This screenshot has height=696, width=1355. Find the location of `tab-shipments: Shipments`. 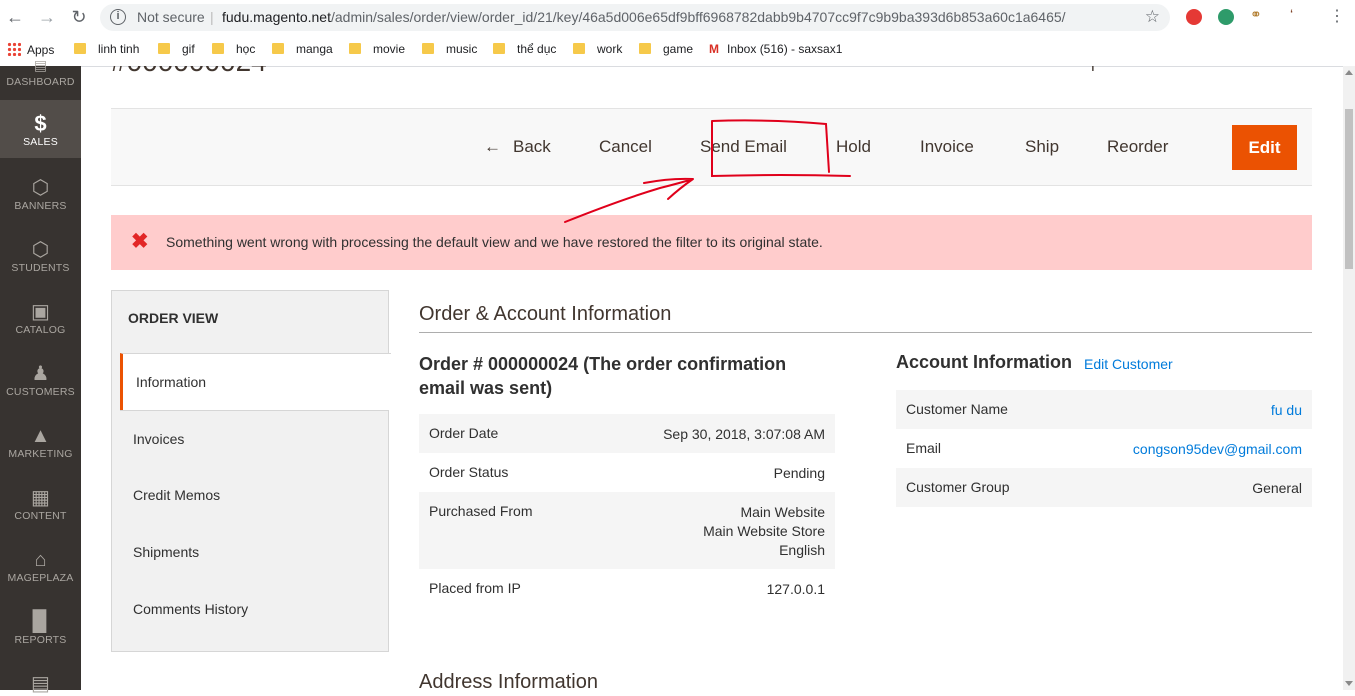

tab-shipments: Shipments is located at coordinates (254, 552).